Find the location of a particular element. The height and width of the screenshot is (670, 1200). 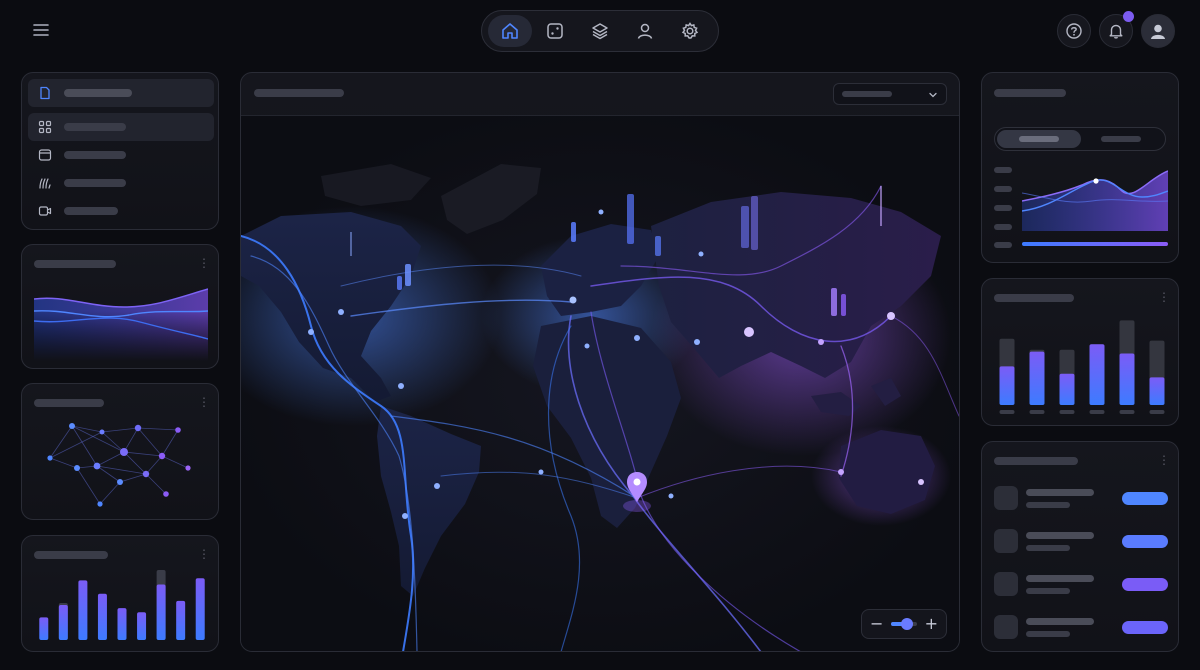

bar-chart-right is located at coordinates (1082, 367).